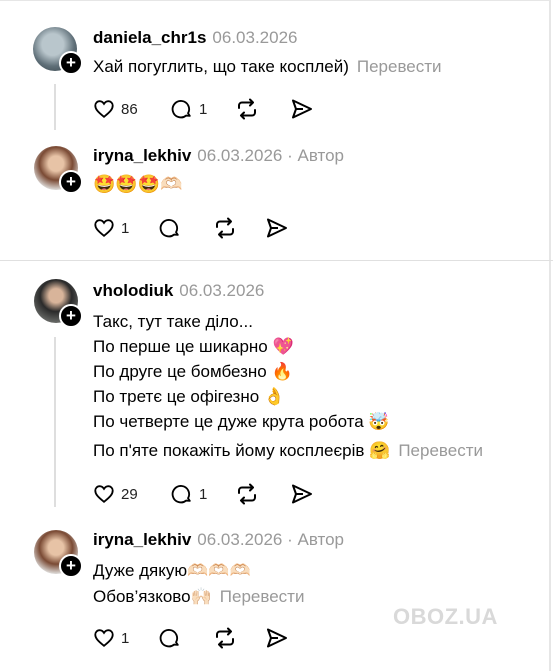 The width and height of the screenshot is (553, 671). Describe the element at coordinates (193, 346) in the screenshot. I see `comment-line: По перше це шикарно 💖` at that location.